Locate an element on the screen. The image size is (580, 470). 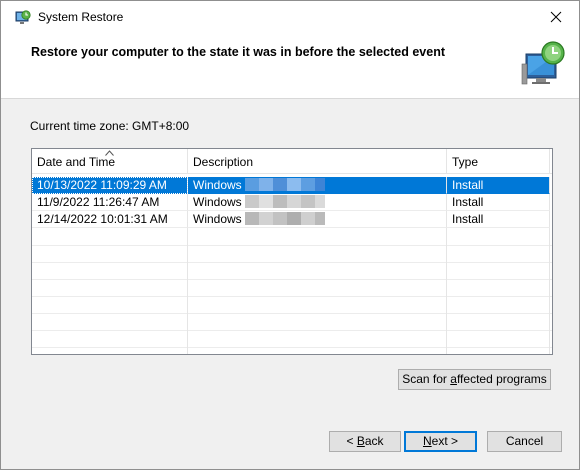
back-button: < Back is located at coordinates (365, 441).